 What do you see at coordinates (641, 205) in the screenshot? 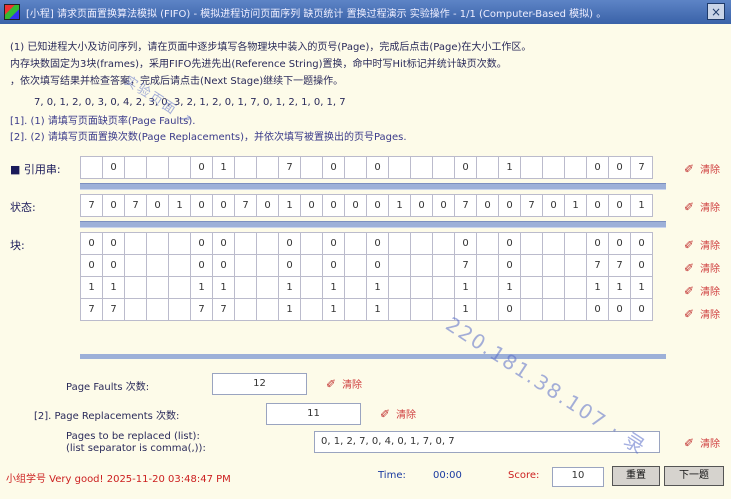
I see `frame-cell: 1` at bounding box center [641, 205].